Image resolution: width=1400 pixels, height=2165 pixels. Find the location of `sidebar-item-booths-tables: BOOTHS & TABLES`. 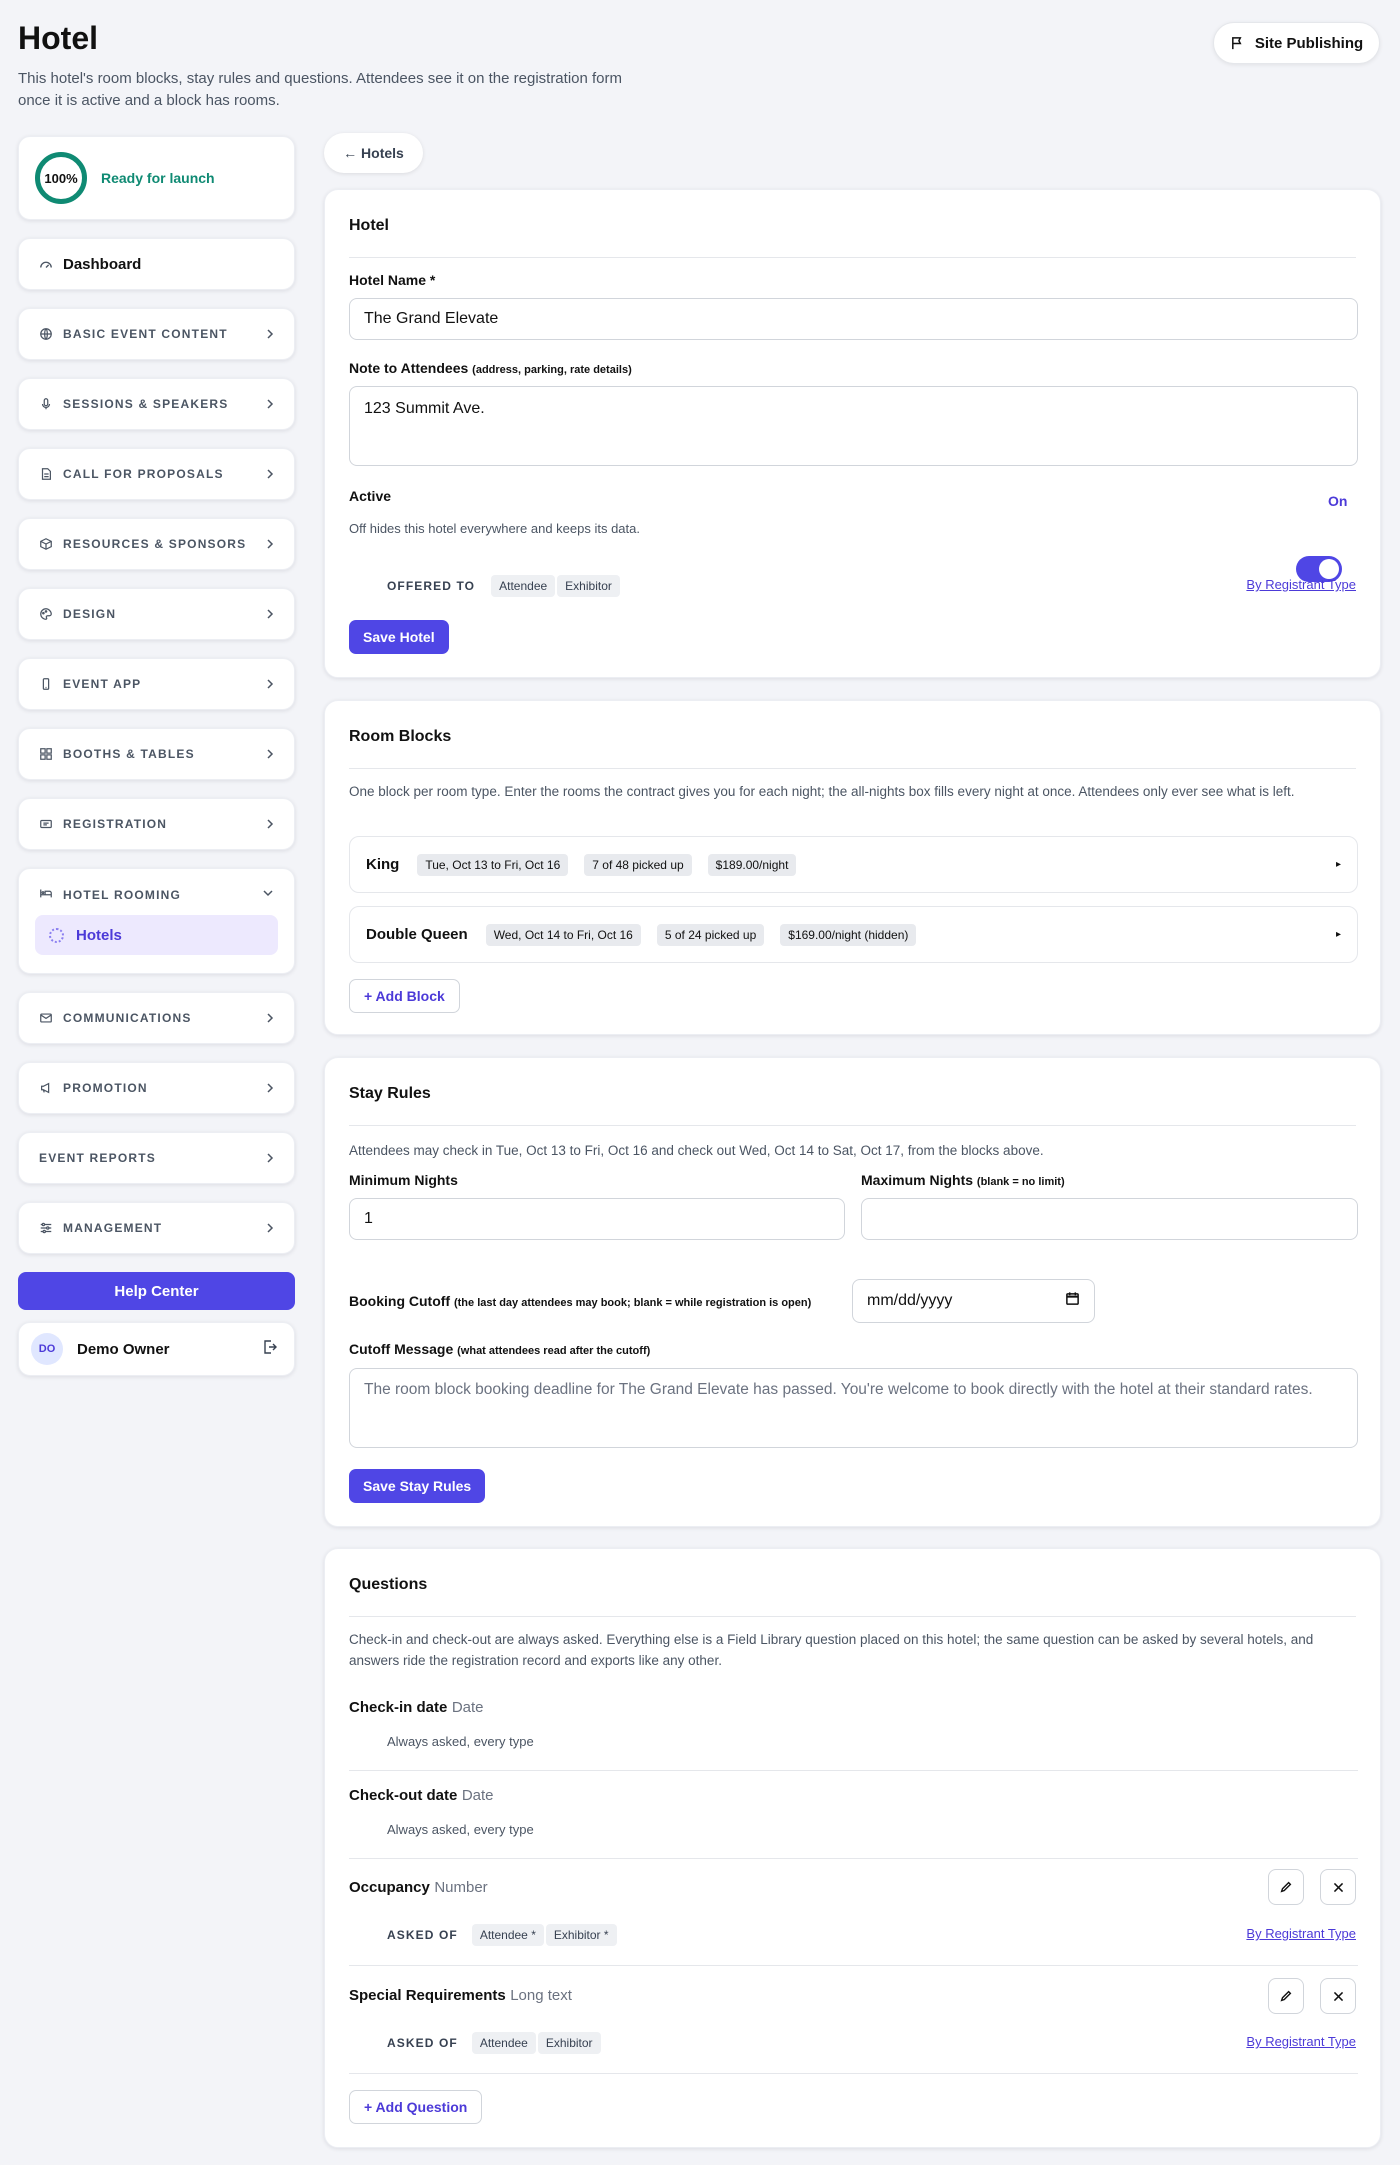

sidebar-item-booths-tables: BOOTHS & TABLES is located at coordinates (156, 754).